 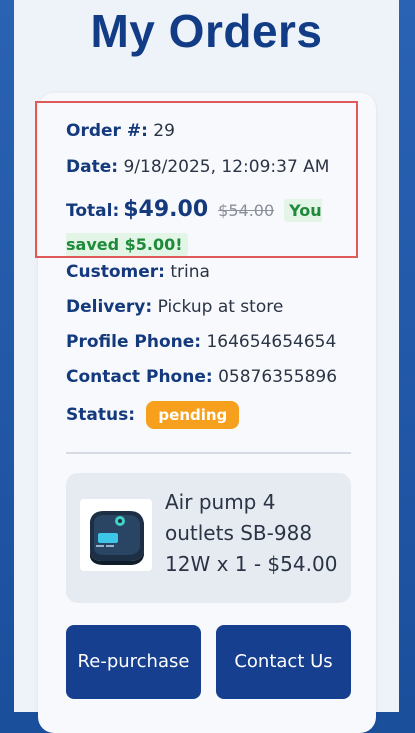 I want to click on contact-phone-row: Contact Phone: 05876355896, so click(x=201, y=377).